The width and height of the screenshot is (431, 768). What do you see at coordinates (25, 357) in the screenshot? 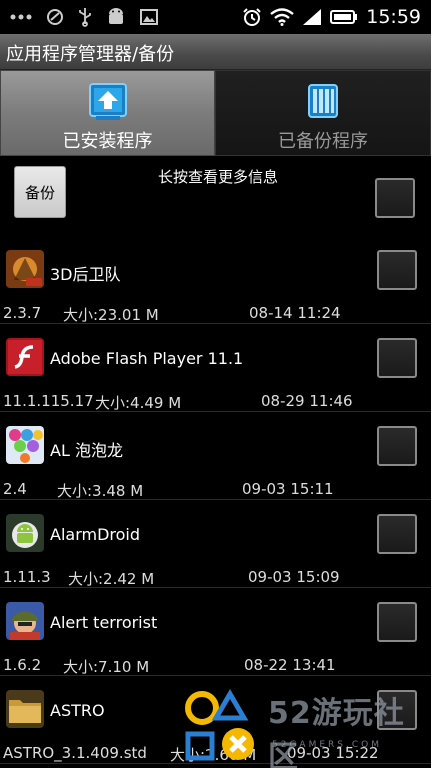
I see `flash-icon` at bounding box center [25, 357].